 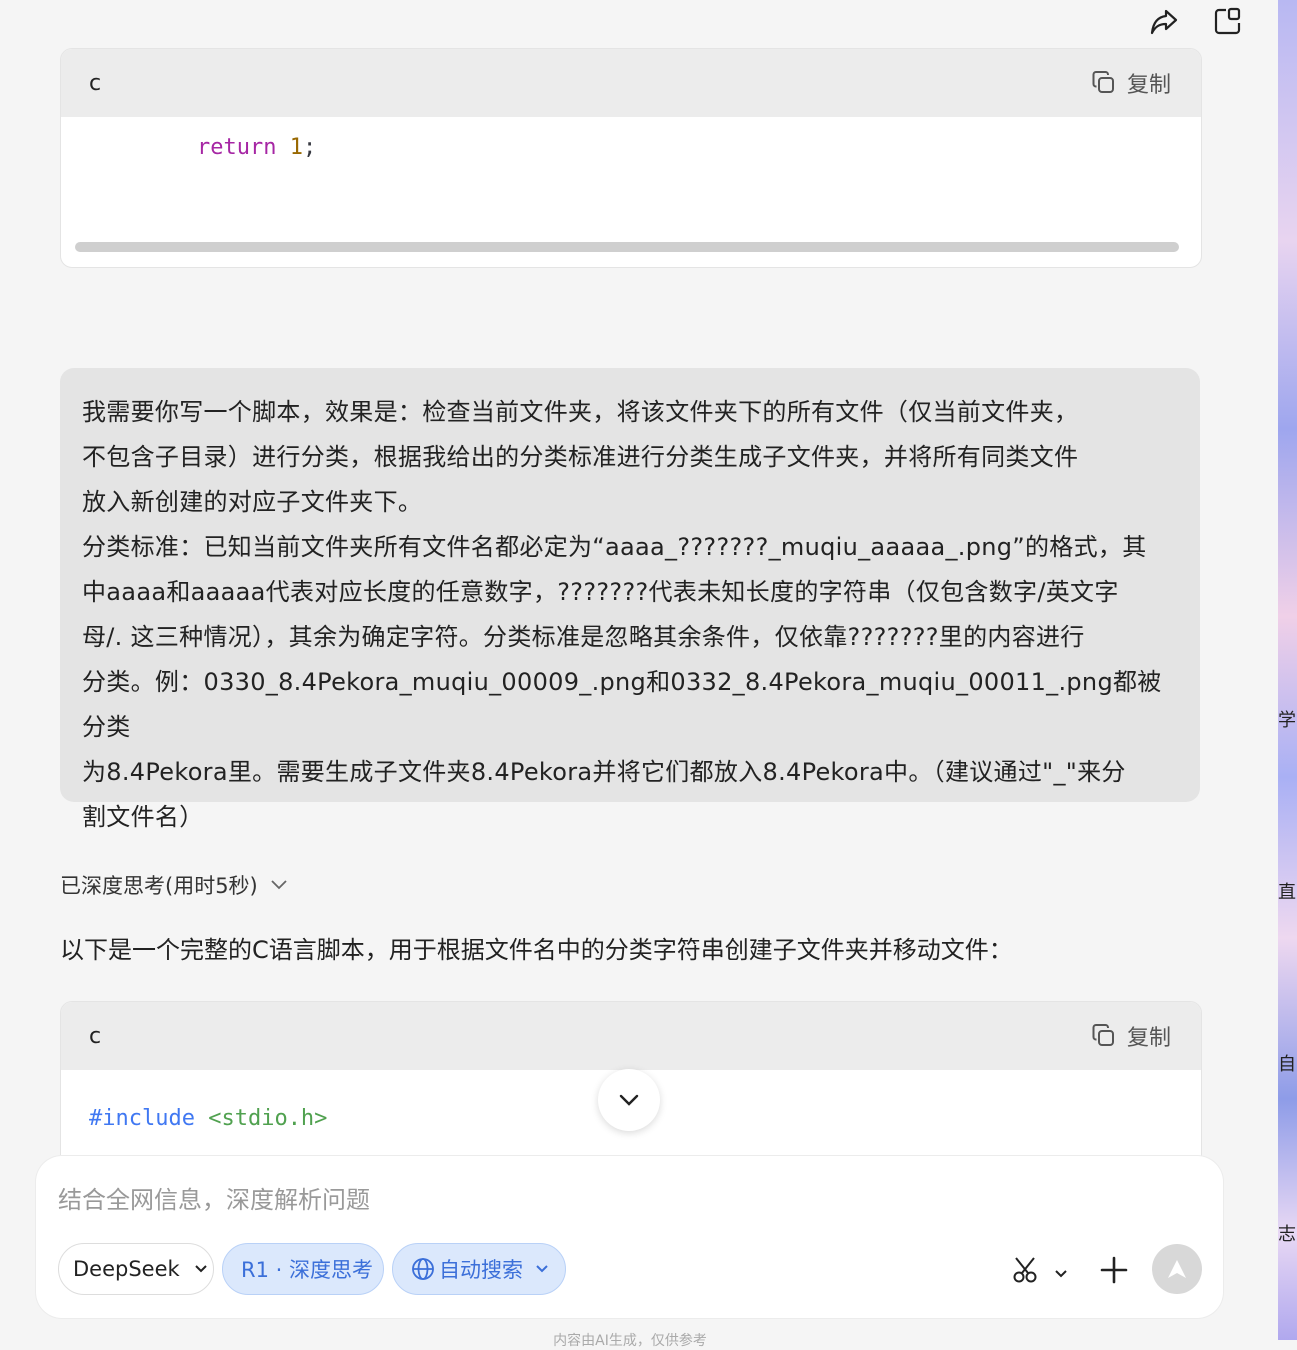 I want to click on auto-search-toggle: 自动搜索, so click(x=479, y=1269).